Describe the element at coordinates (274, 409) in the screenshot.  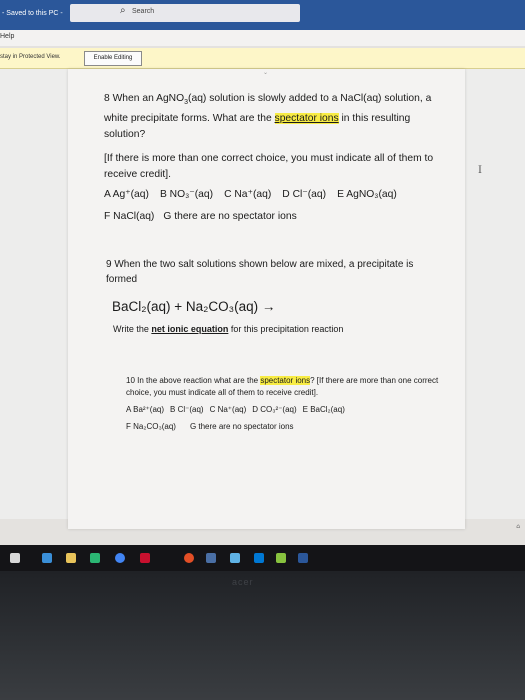
I see `choice-option: D CO₃²⁻(aq)` at that location.